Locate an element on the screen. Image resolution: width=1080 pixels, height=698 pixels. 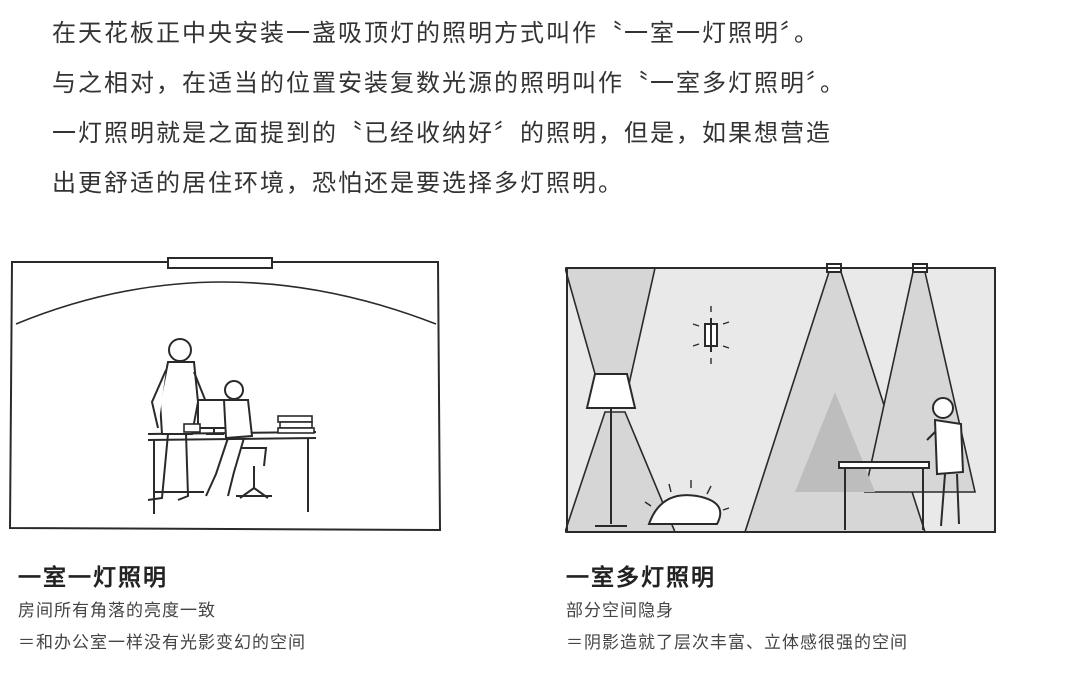
intro-line-3: 一灯照明就是之面提到的〝已经收纳好〞的照明，但是，如果想营造 is located at coordinates (442, 133).